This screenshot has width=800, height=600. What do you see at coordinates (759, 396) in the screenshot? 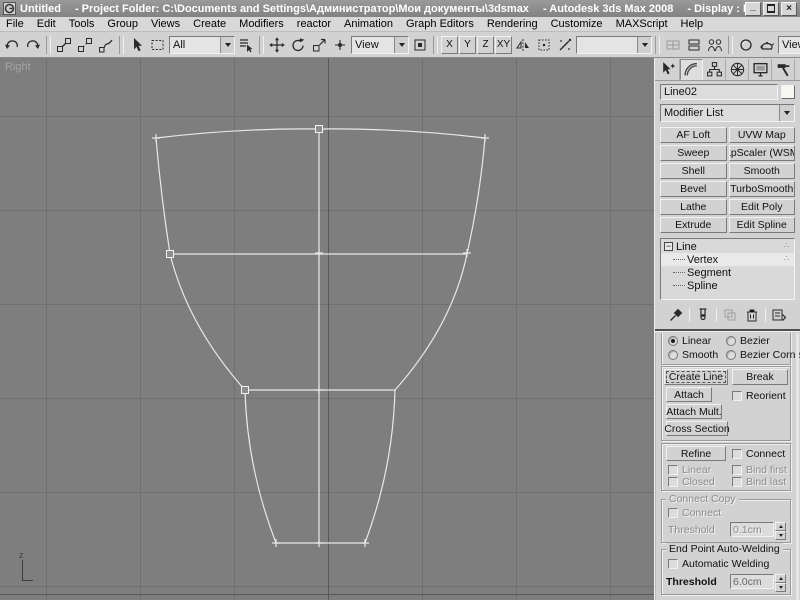
I see `reorient-checkbox: Reorient` at bounding box center [759, 396].